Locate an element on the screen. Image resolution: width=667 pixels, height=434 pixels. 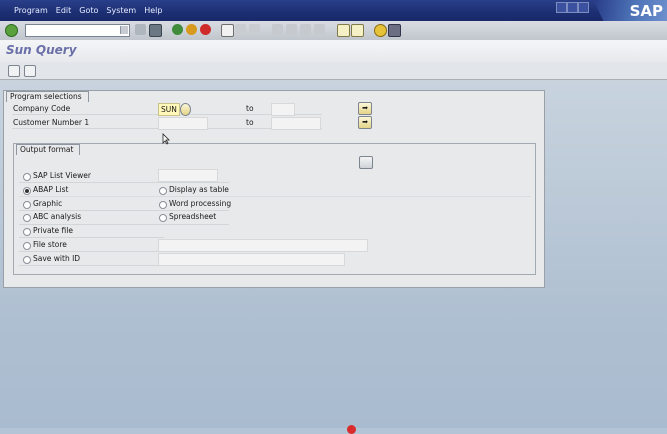
chevron-down-icon is located at coordinates (124, 30).